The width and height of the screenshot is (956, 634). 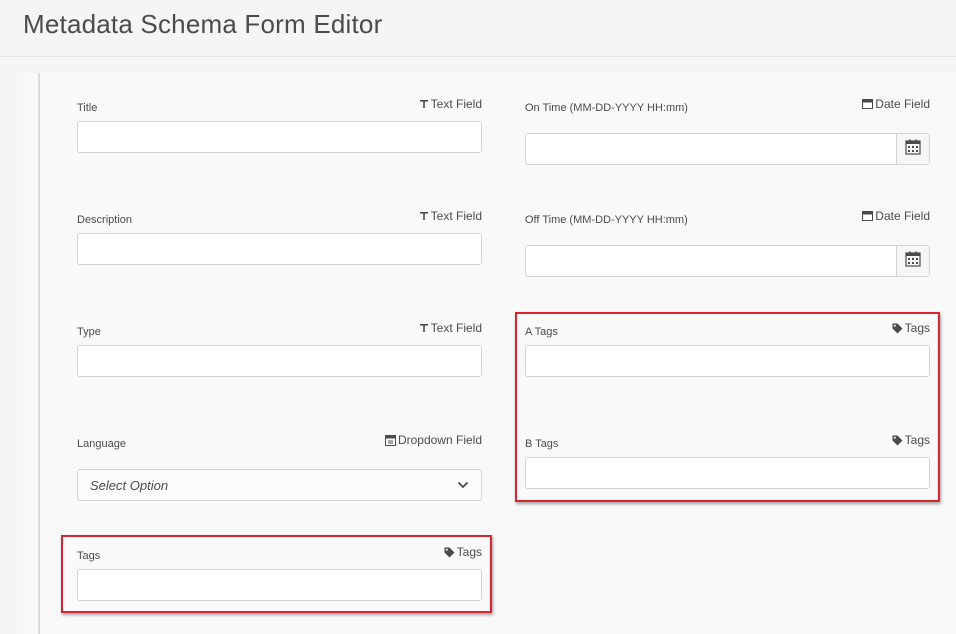 I want to click on language-field-type-label: Dropdown Field, so click(x=439, y=440).